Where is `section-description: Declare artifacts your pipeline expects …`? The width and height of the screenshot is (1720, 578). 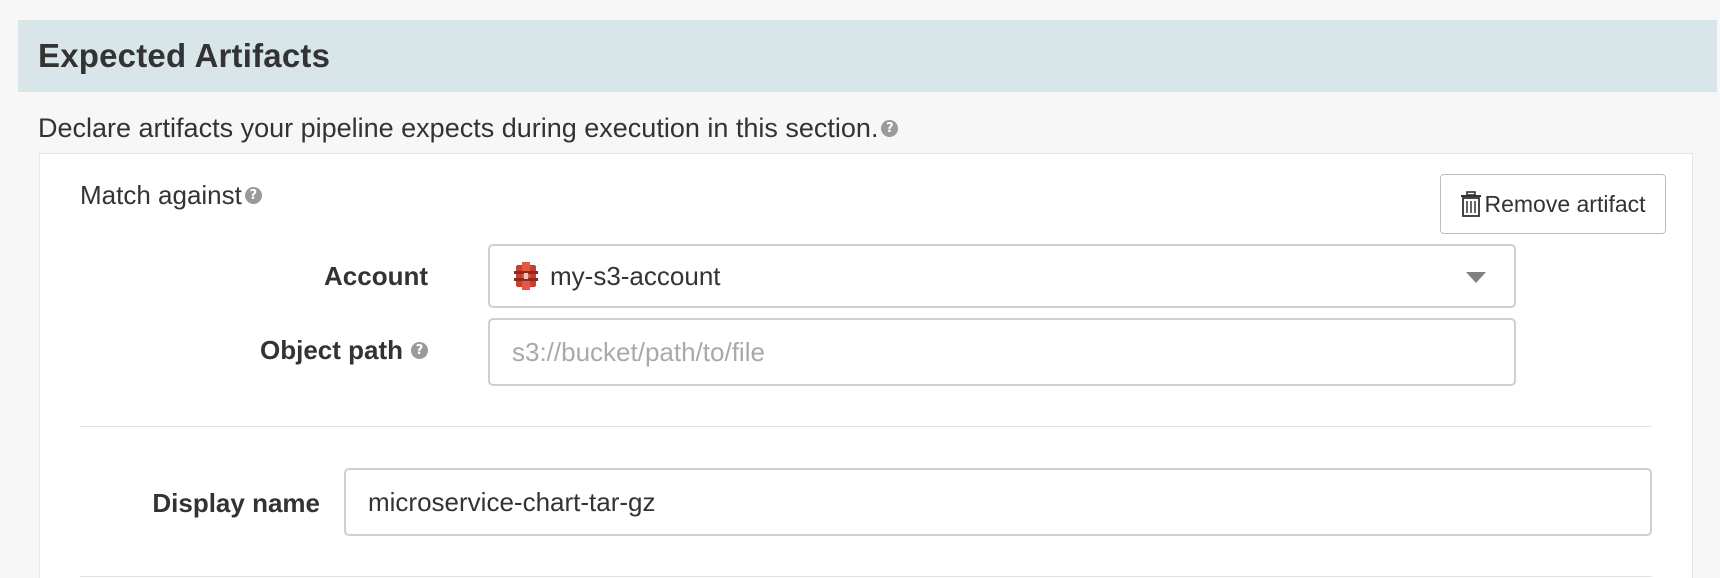 section-description: Declare artifacts your pipeline expects … is located at coordinates (468, 128).